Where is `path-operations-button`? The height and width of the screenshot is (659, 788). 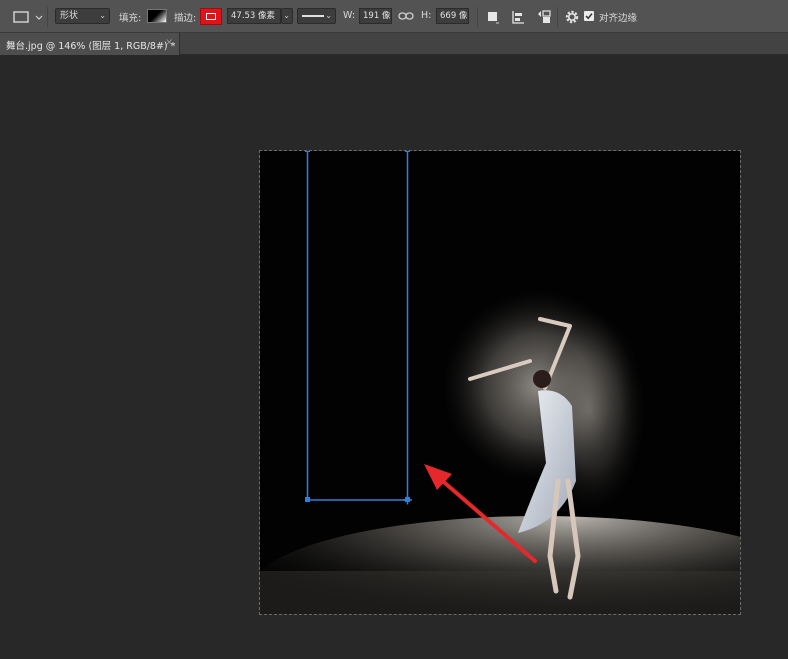 path-operations-button is located at coordinates (493, 17).